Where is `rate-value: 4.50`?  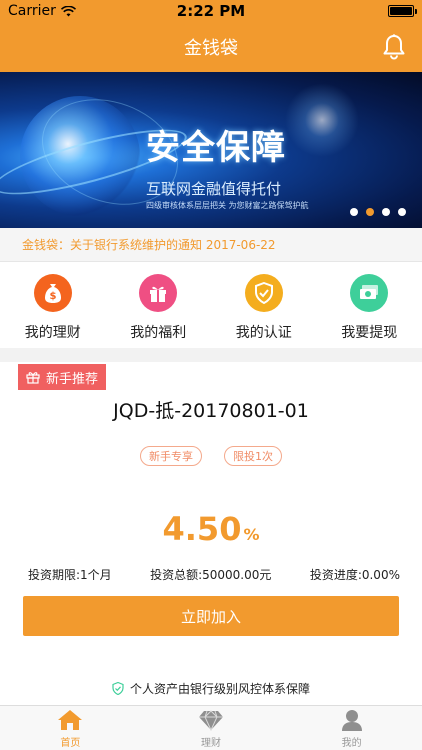
rate-value: 4.50 is located at coordinates (202, 529).